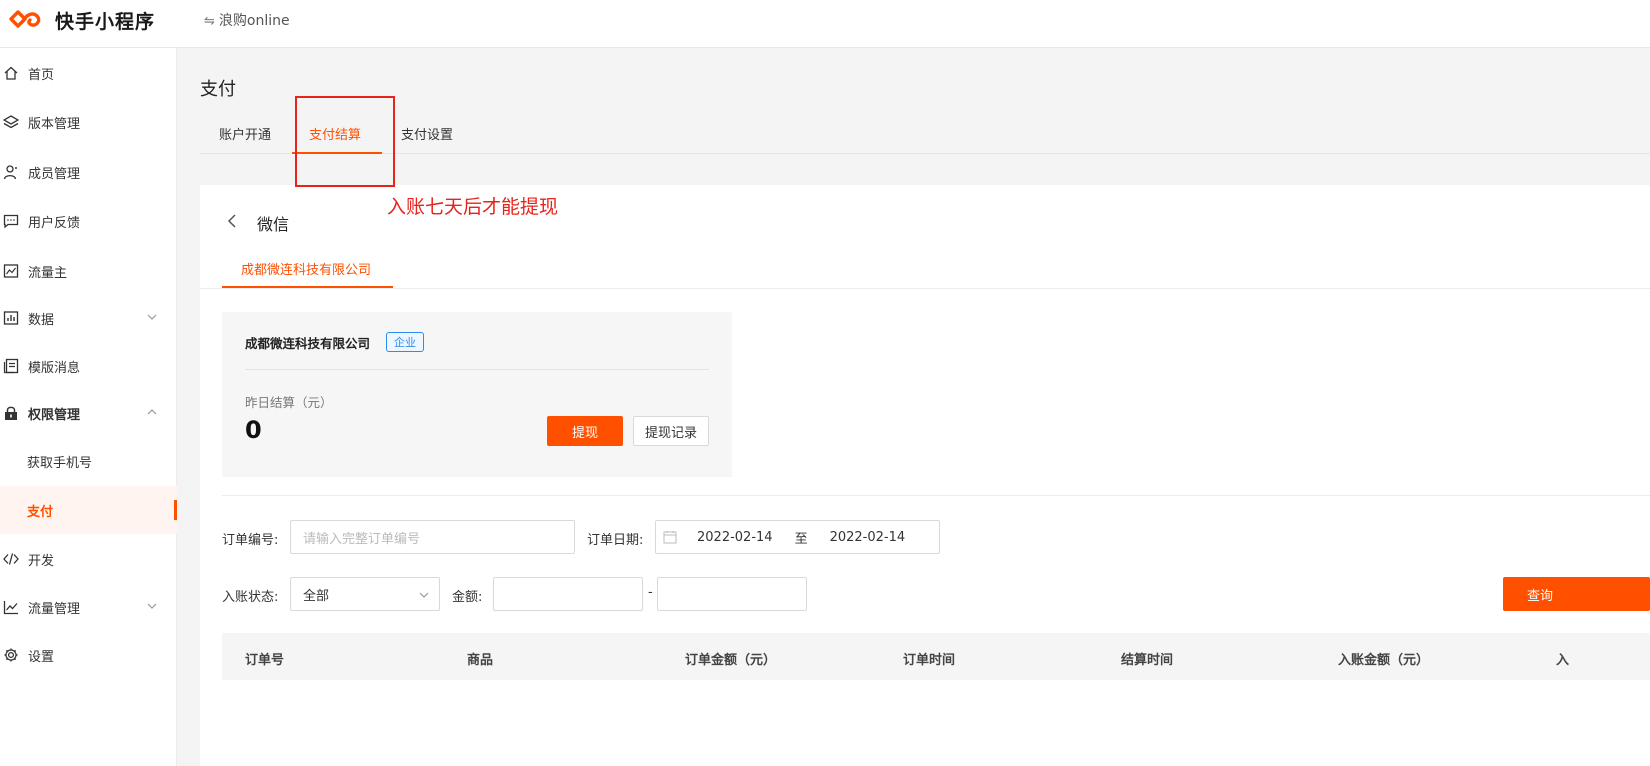  What do you see at coordinates (308, 343) in the screenshot?
I see `account-name: 成都微连科技有限公司` at bounding box center [308, 343].